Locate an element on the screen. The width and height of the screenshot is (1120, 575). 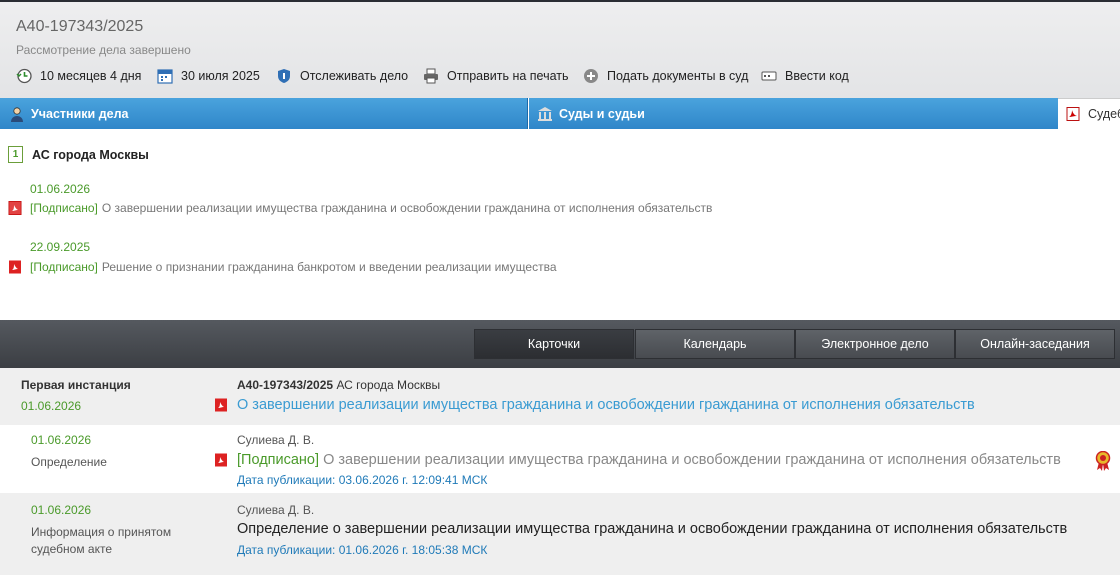
duration-label: 10 месяцев 4 дня is located at coordinates (91, 76).